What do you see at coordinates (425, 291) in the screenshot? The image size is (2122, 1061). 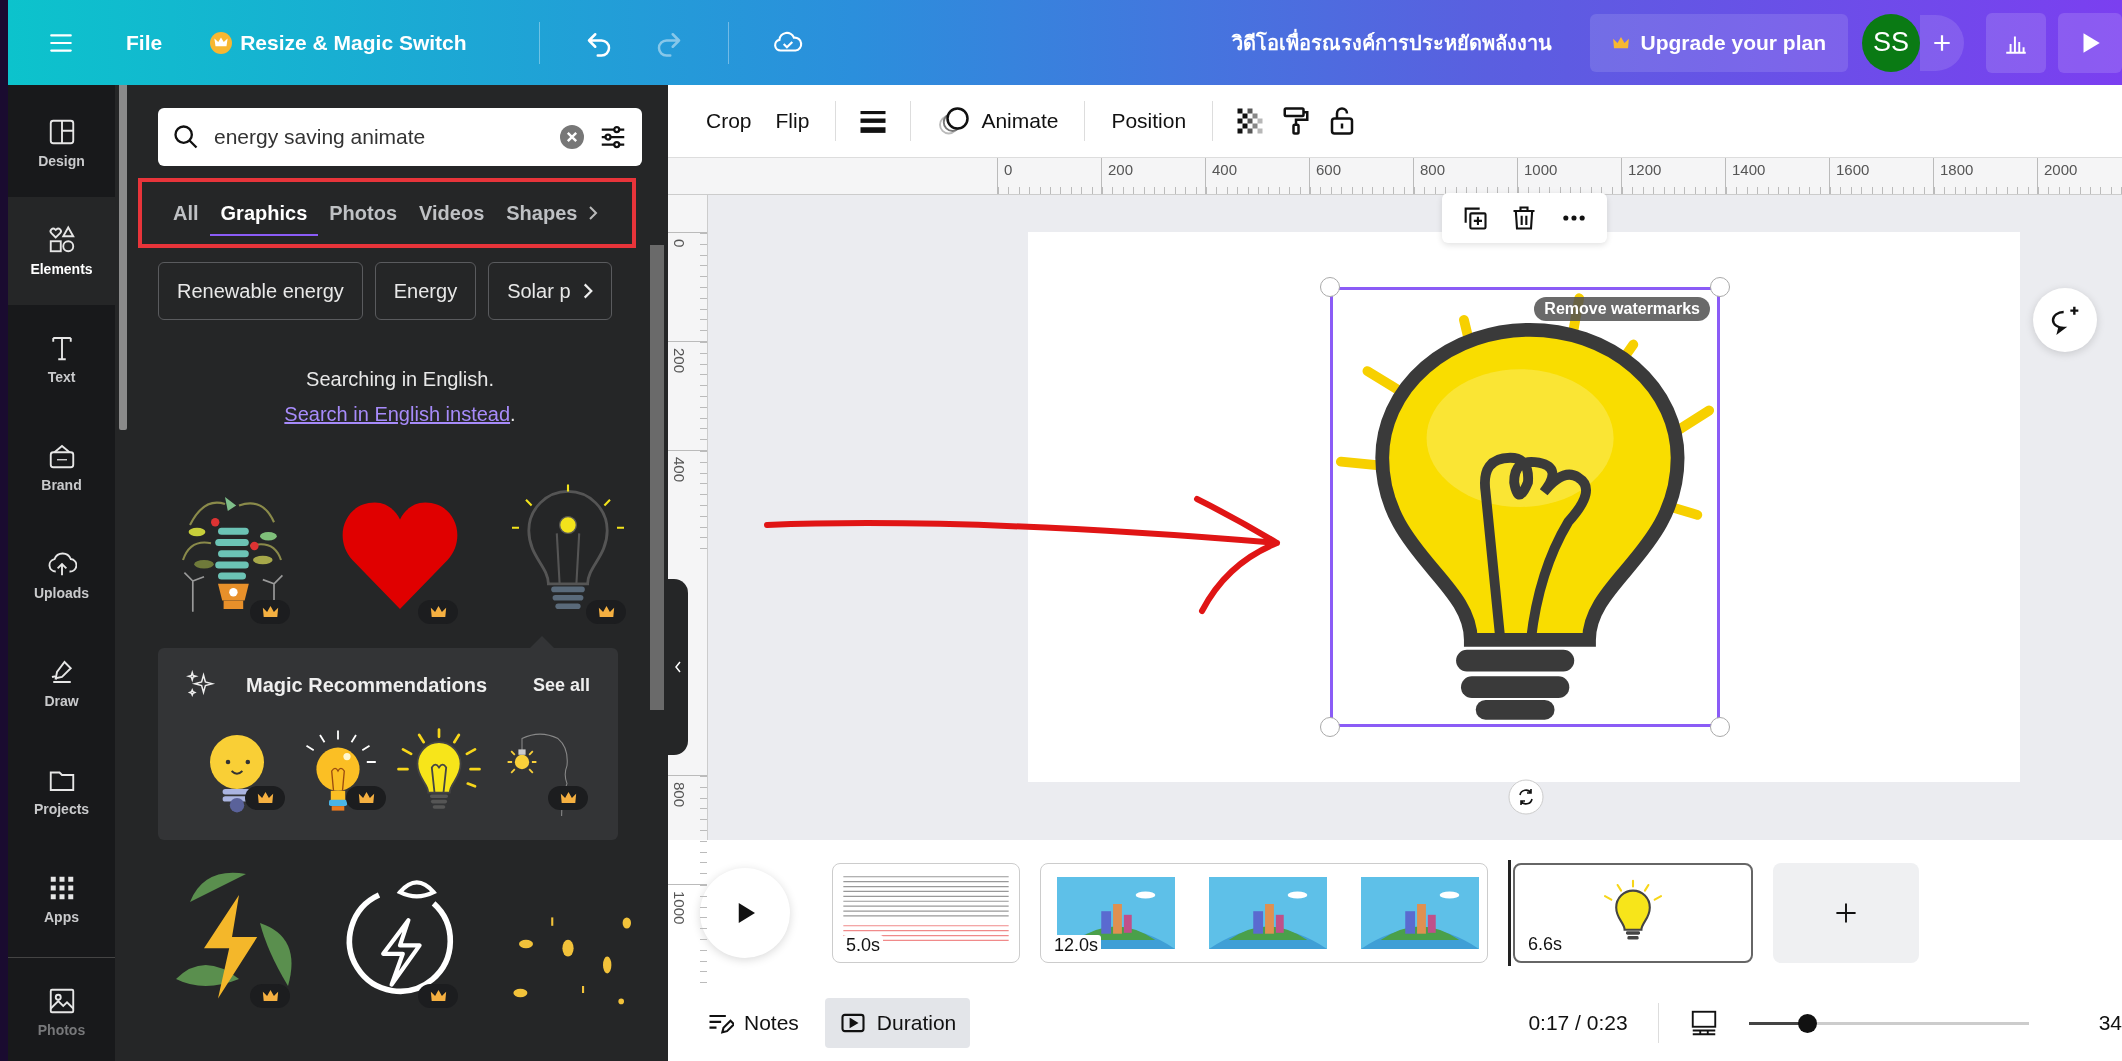 I see `suggestion-chip: Energy` at bounding box center [425, 291].